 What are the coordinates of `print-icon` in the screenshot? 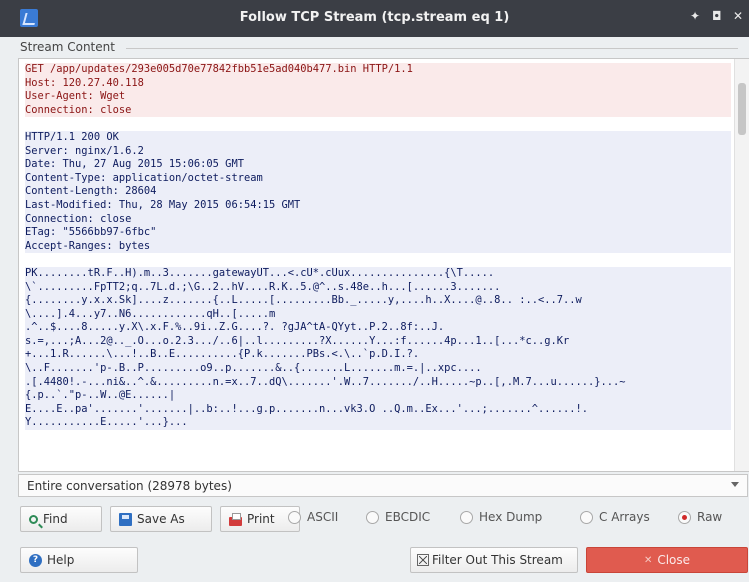 It's located at (235, 519).